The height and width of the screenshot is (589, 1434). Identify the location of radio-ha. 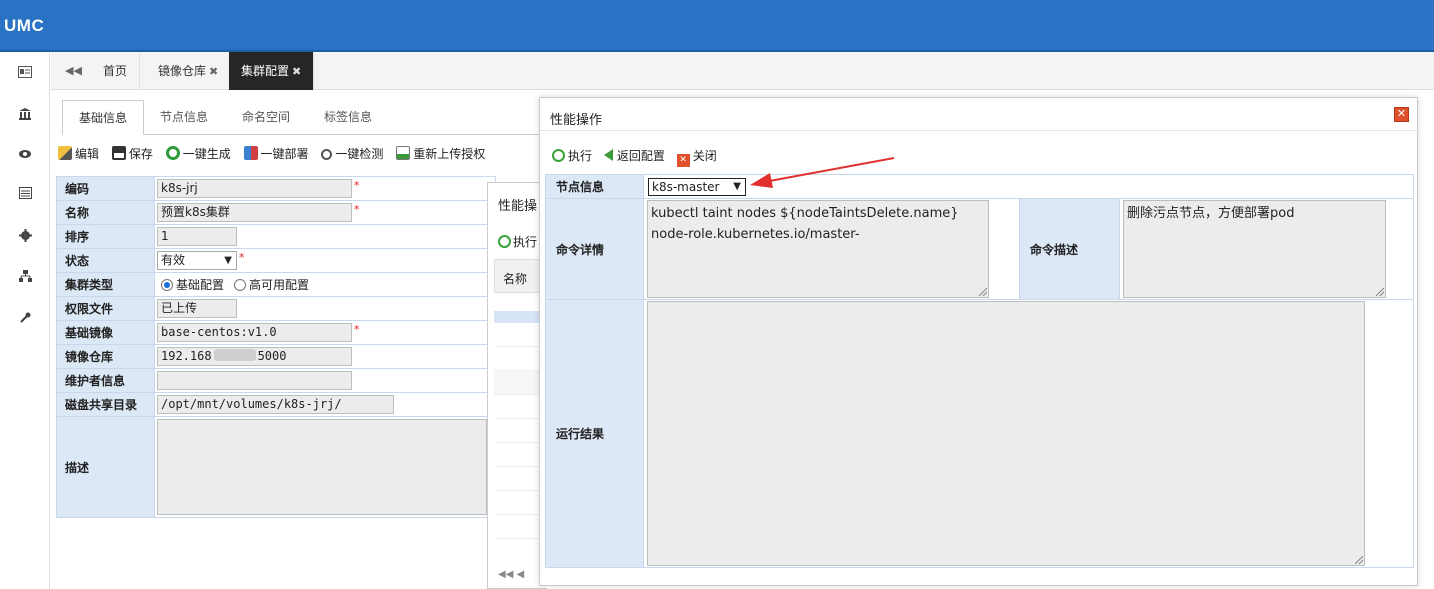
(240, 285).